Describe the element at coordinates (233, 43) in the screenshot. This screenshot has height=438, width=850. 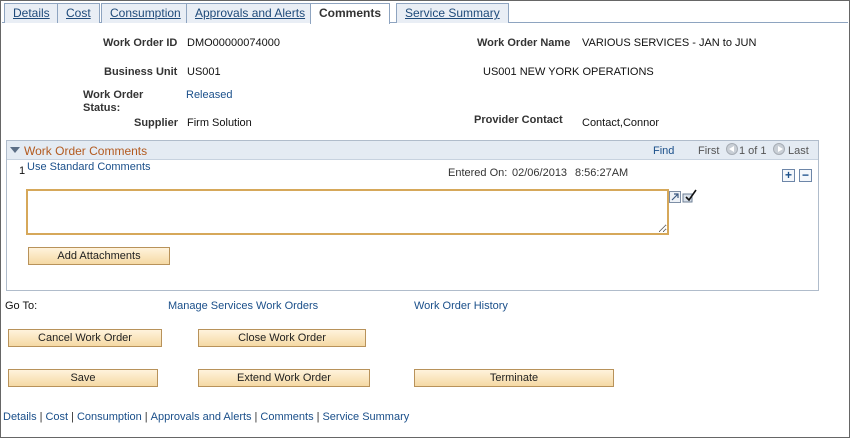
I see `work-order-id-value: DMO00000074000` at that location.